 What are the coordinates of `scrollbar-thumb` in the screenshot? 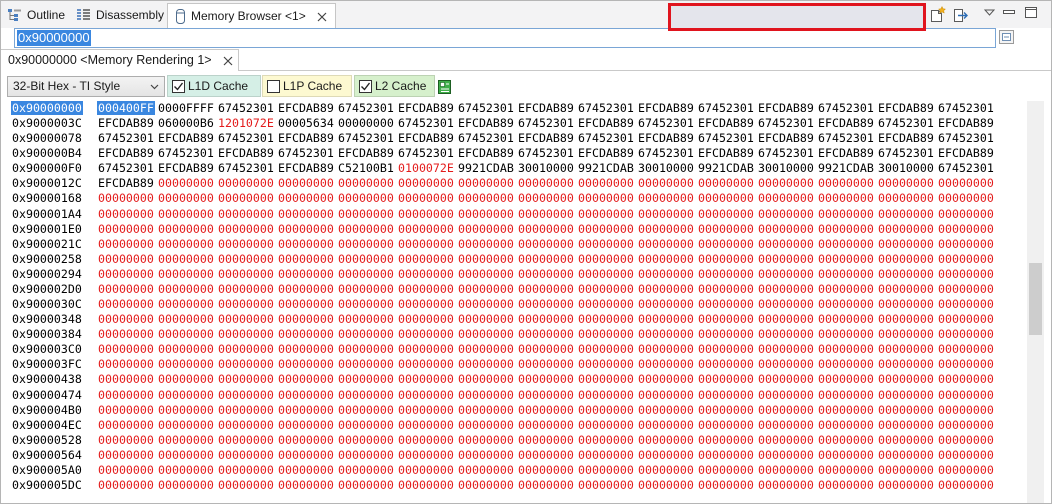 It's located at (1035, 299).